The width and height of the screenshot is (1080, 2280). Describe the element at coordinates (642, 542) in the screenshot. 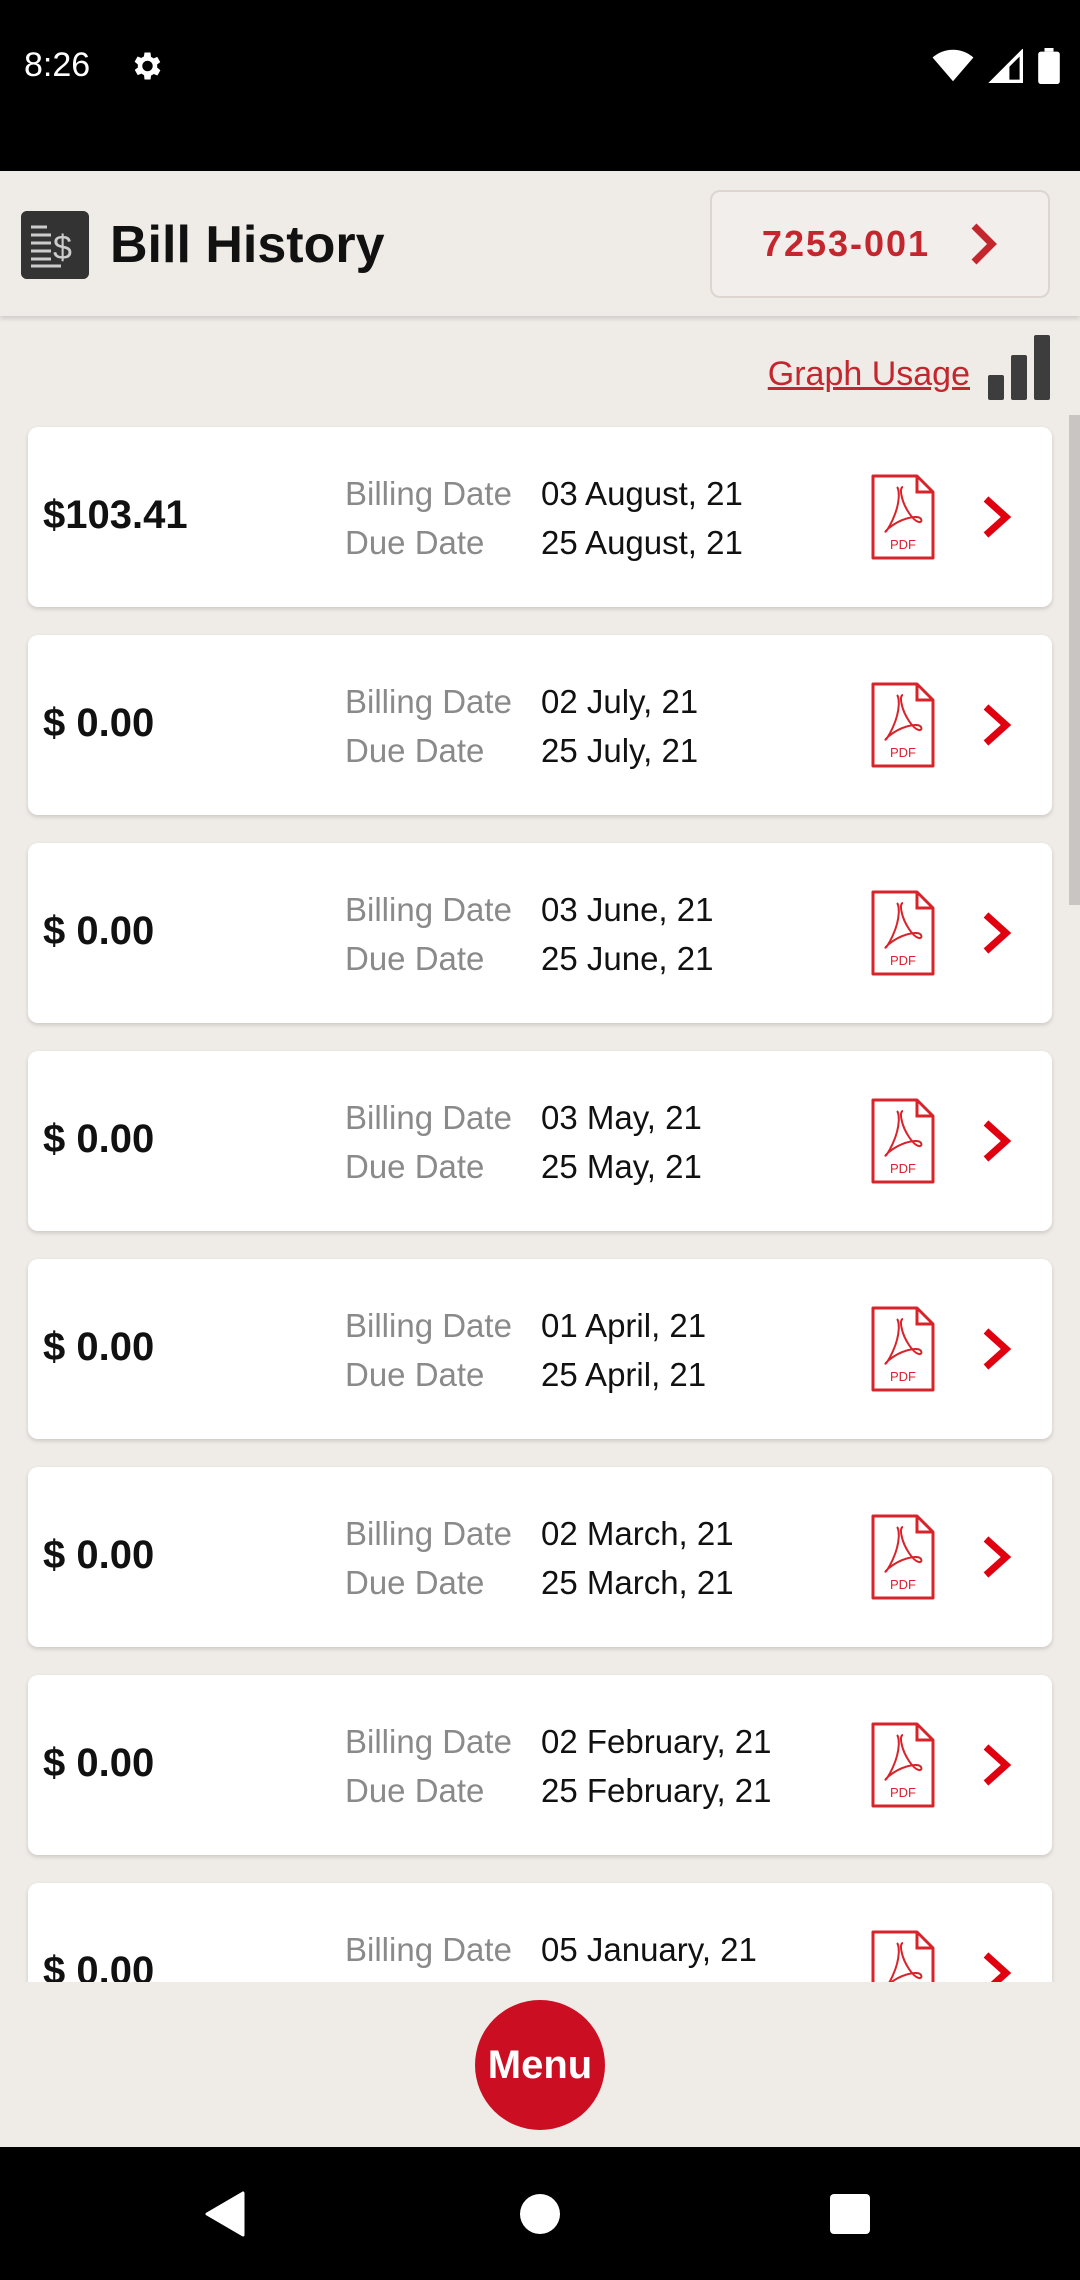

I see `due-date-value: 25 August, 21` at that location.